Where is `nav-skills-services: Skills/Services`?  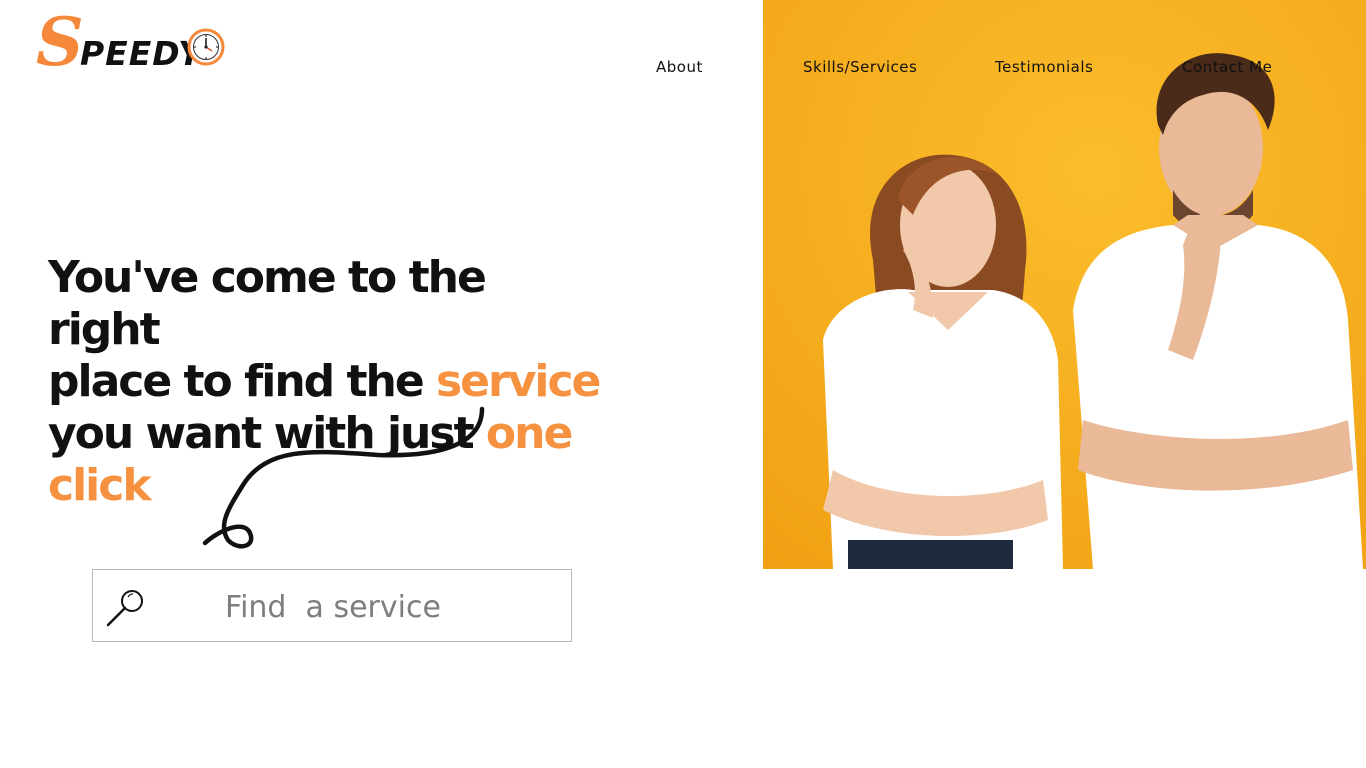 nav-skills-services: Skills/Services is located at coordinates (860, 67).